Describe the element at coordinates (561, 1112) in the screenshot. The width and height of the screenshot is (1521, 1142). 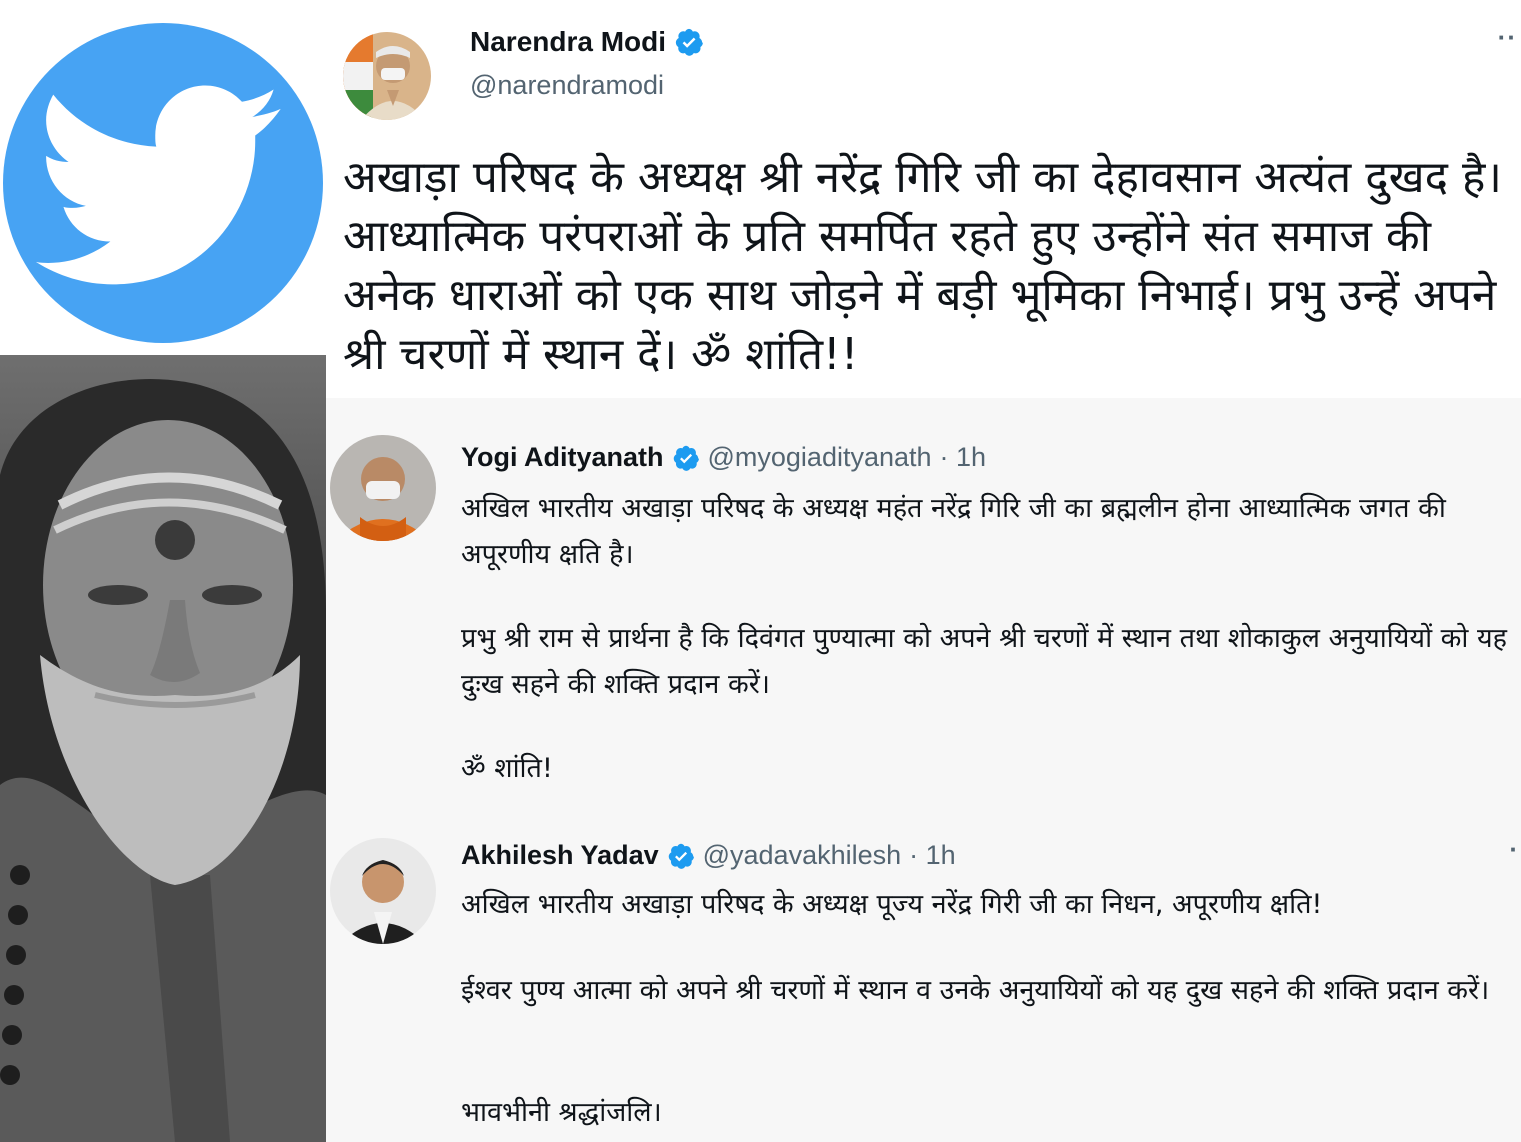
I see `tweet-paragraph: भावभीनी श्रद्धांजलि।` at that location.